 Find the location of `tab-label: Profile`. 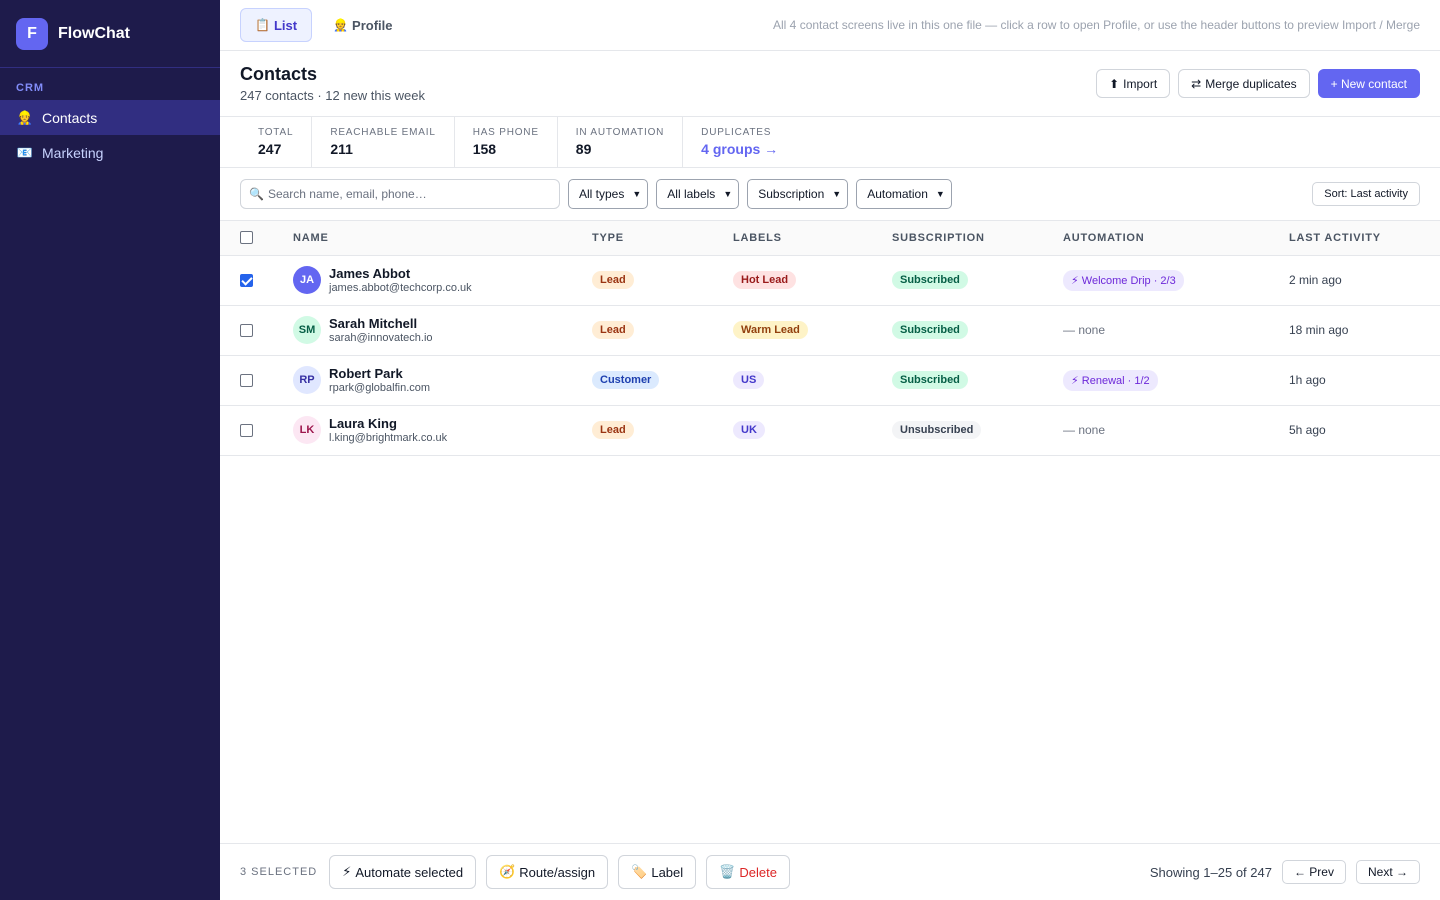

tab-label: Profile is located at coordinates (372, 25).